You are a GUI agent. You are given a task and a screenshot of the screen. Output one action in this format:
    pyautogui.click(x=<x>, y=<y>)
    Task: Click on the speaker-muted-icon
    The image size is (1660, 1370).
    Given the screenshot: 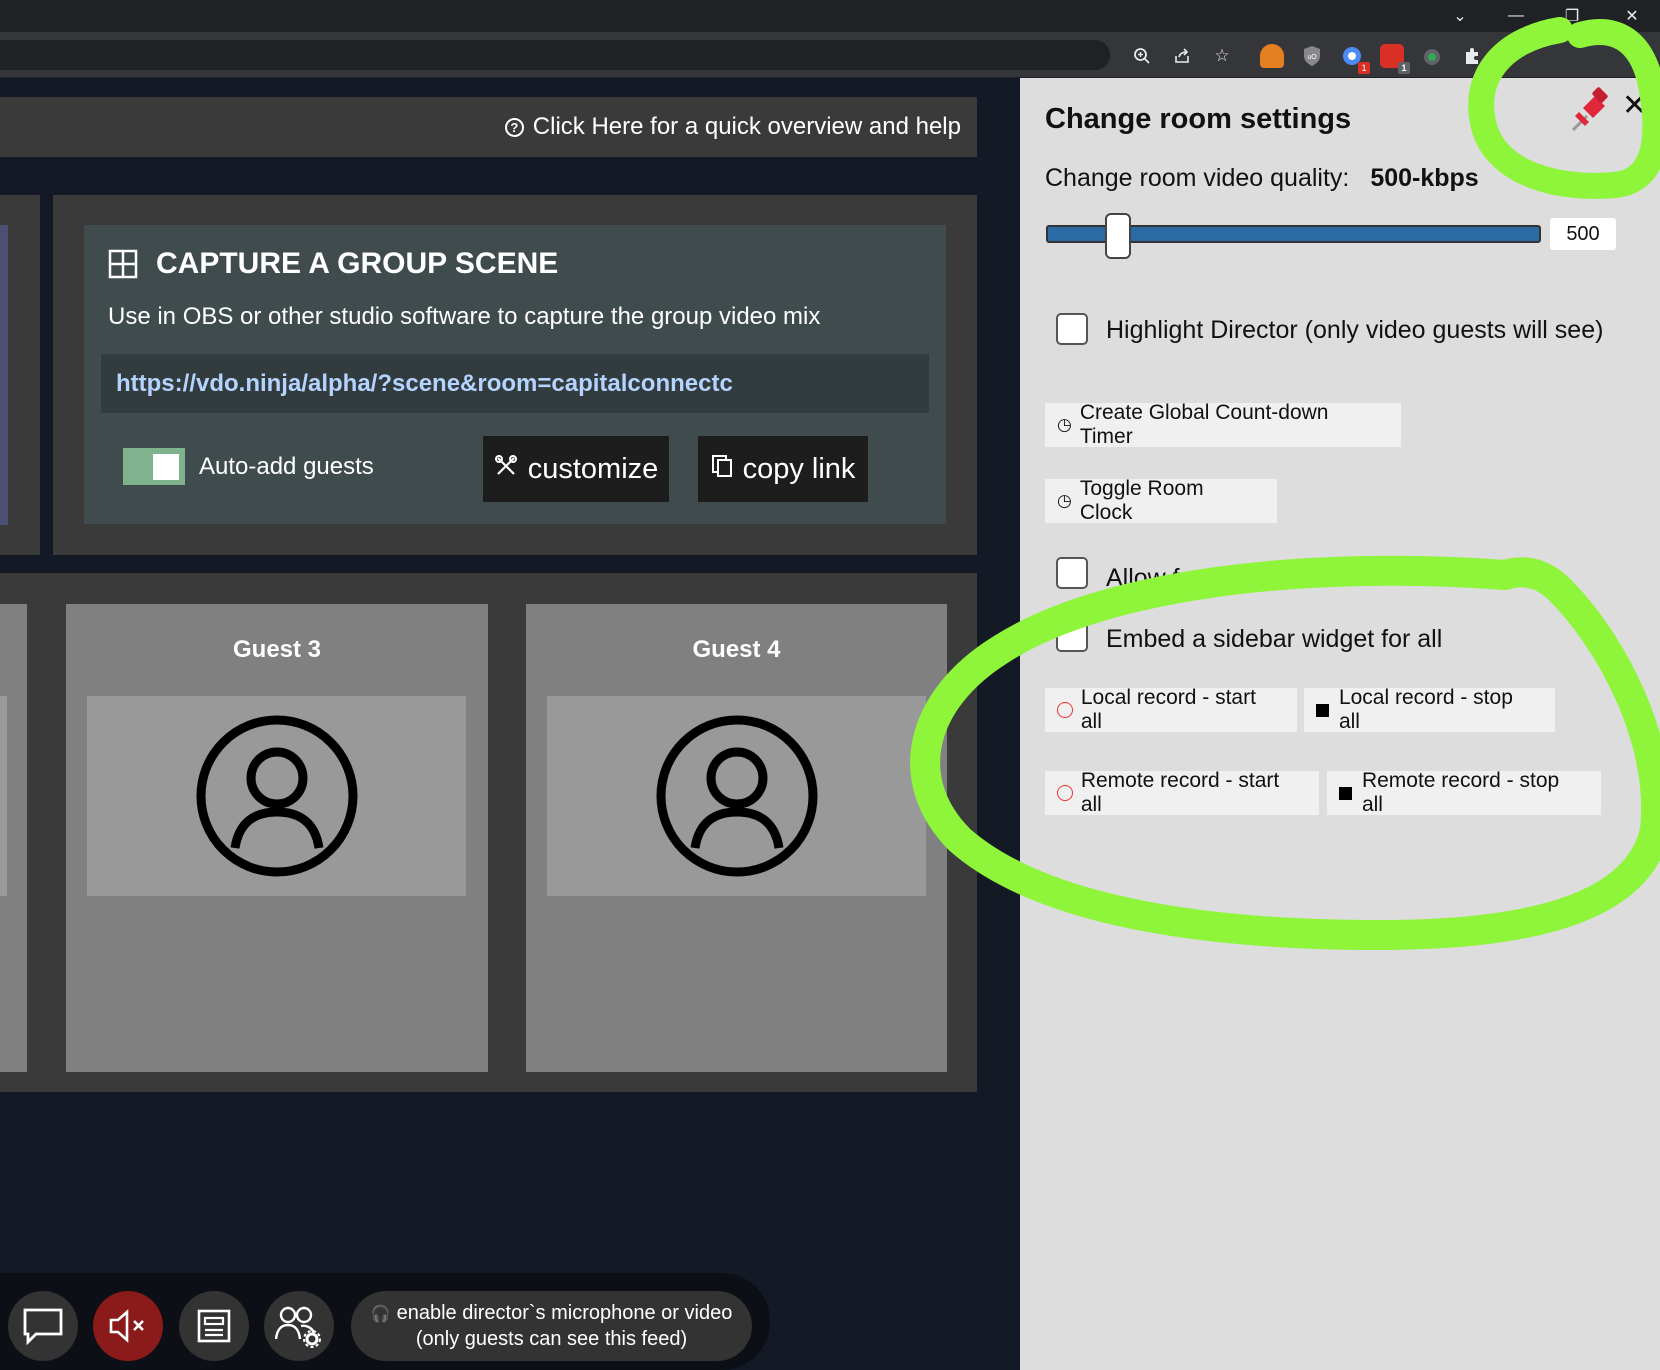 What is the action you would take?
    pyautogui.click(x=126, y=1326)
    